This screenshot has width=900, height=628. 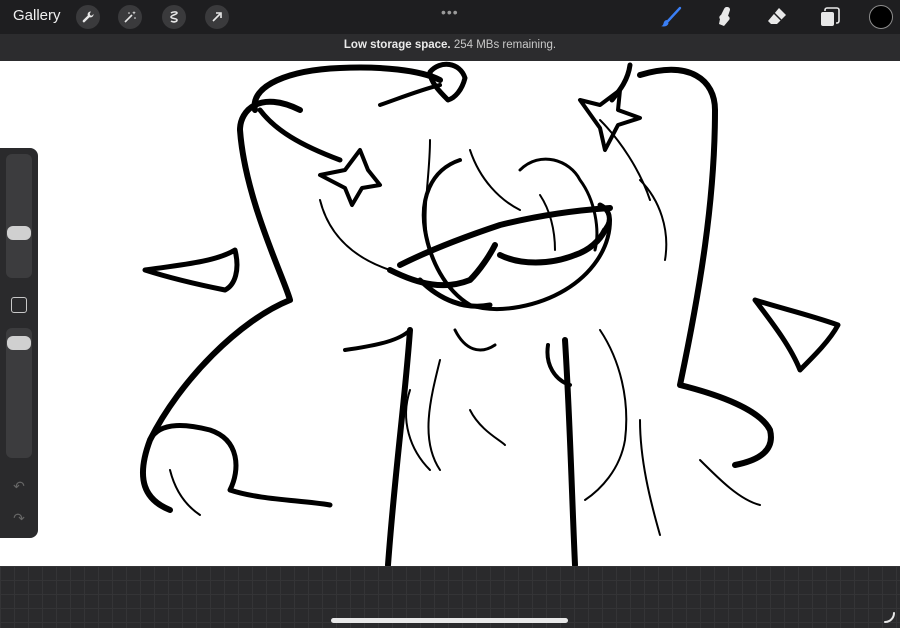 What do you see at coordinates (397, 45) in the screenshot?
I see `notice-bold-text: Low storage space.` at bounding box center [397, 45].